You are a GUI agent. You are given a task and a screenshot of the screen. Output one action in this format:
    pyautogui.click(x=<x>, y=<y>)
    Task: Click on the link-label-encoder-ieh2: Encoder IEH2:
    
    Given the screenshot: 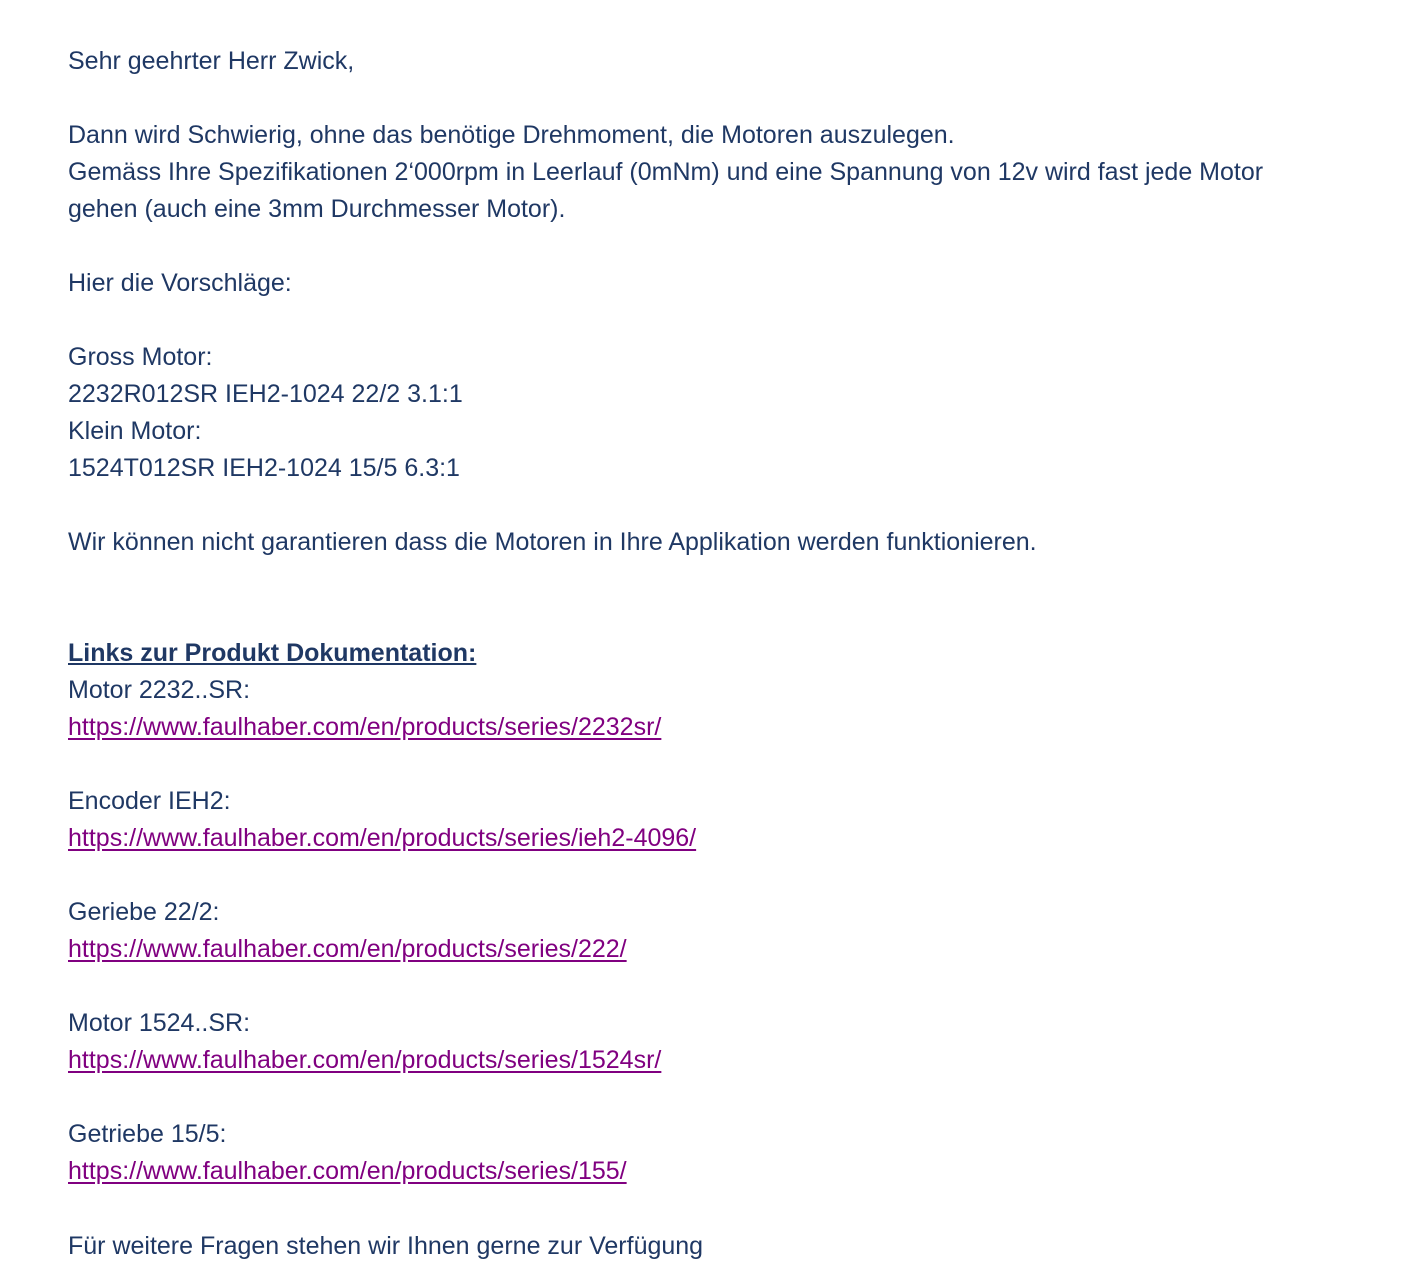 What is the action you would take?
    pyautogui.click(x=149, y=801)
    